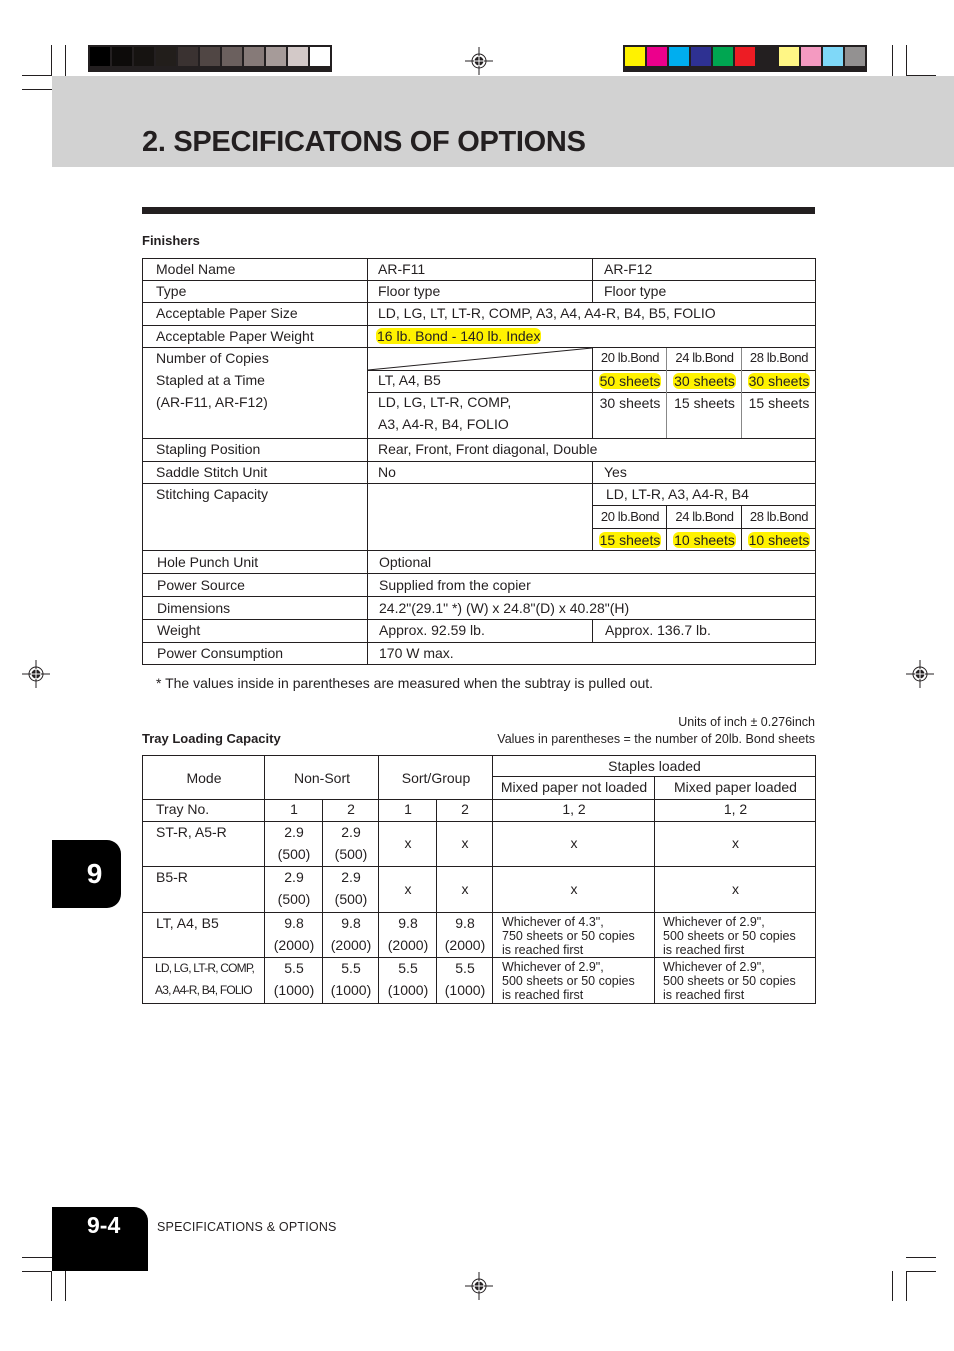 The image size is (954, 1351). What do you see at coordinates (568, 981) in the screenshot?
I see `ld-mixed-not-line2: 500 sheets or 50 copies` at bounding box center [568, 981].